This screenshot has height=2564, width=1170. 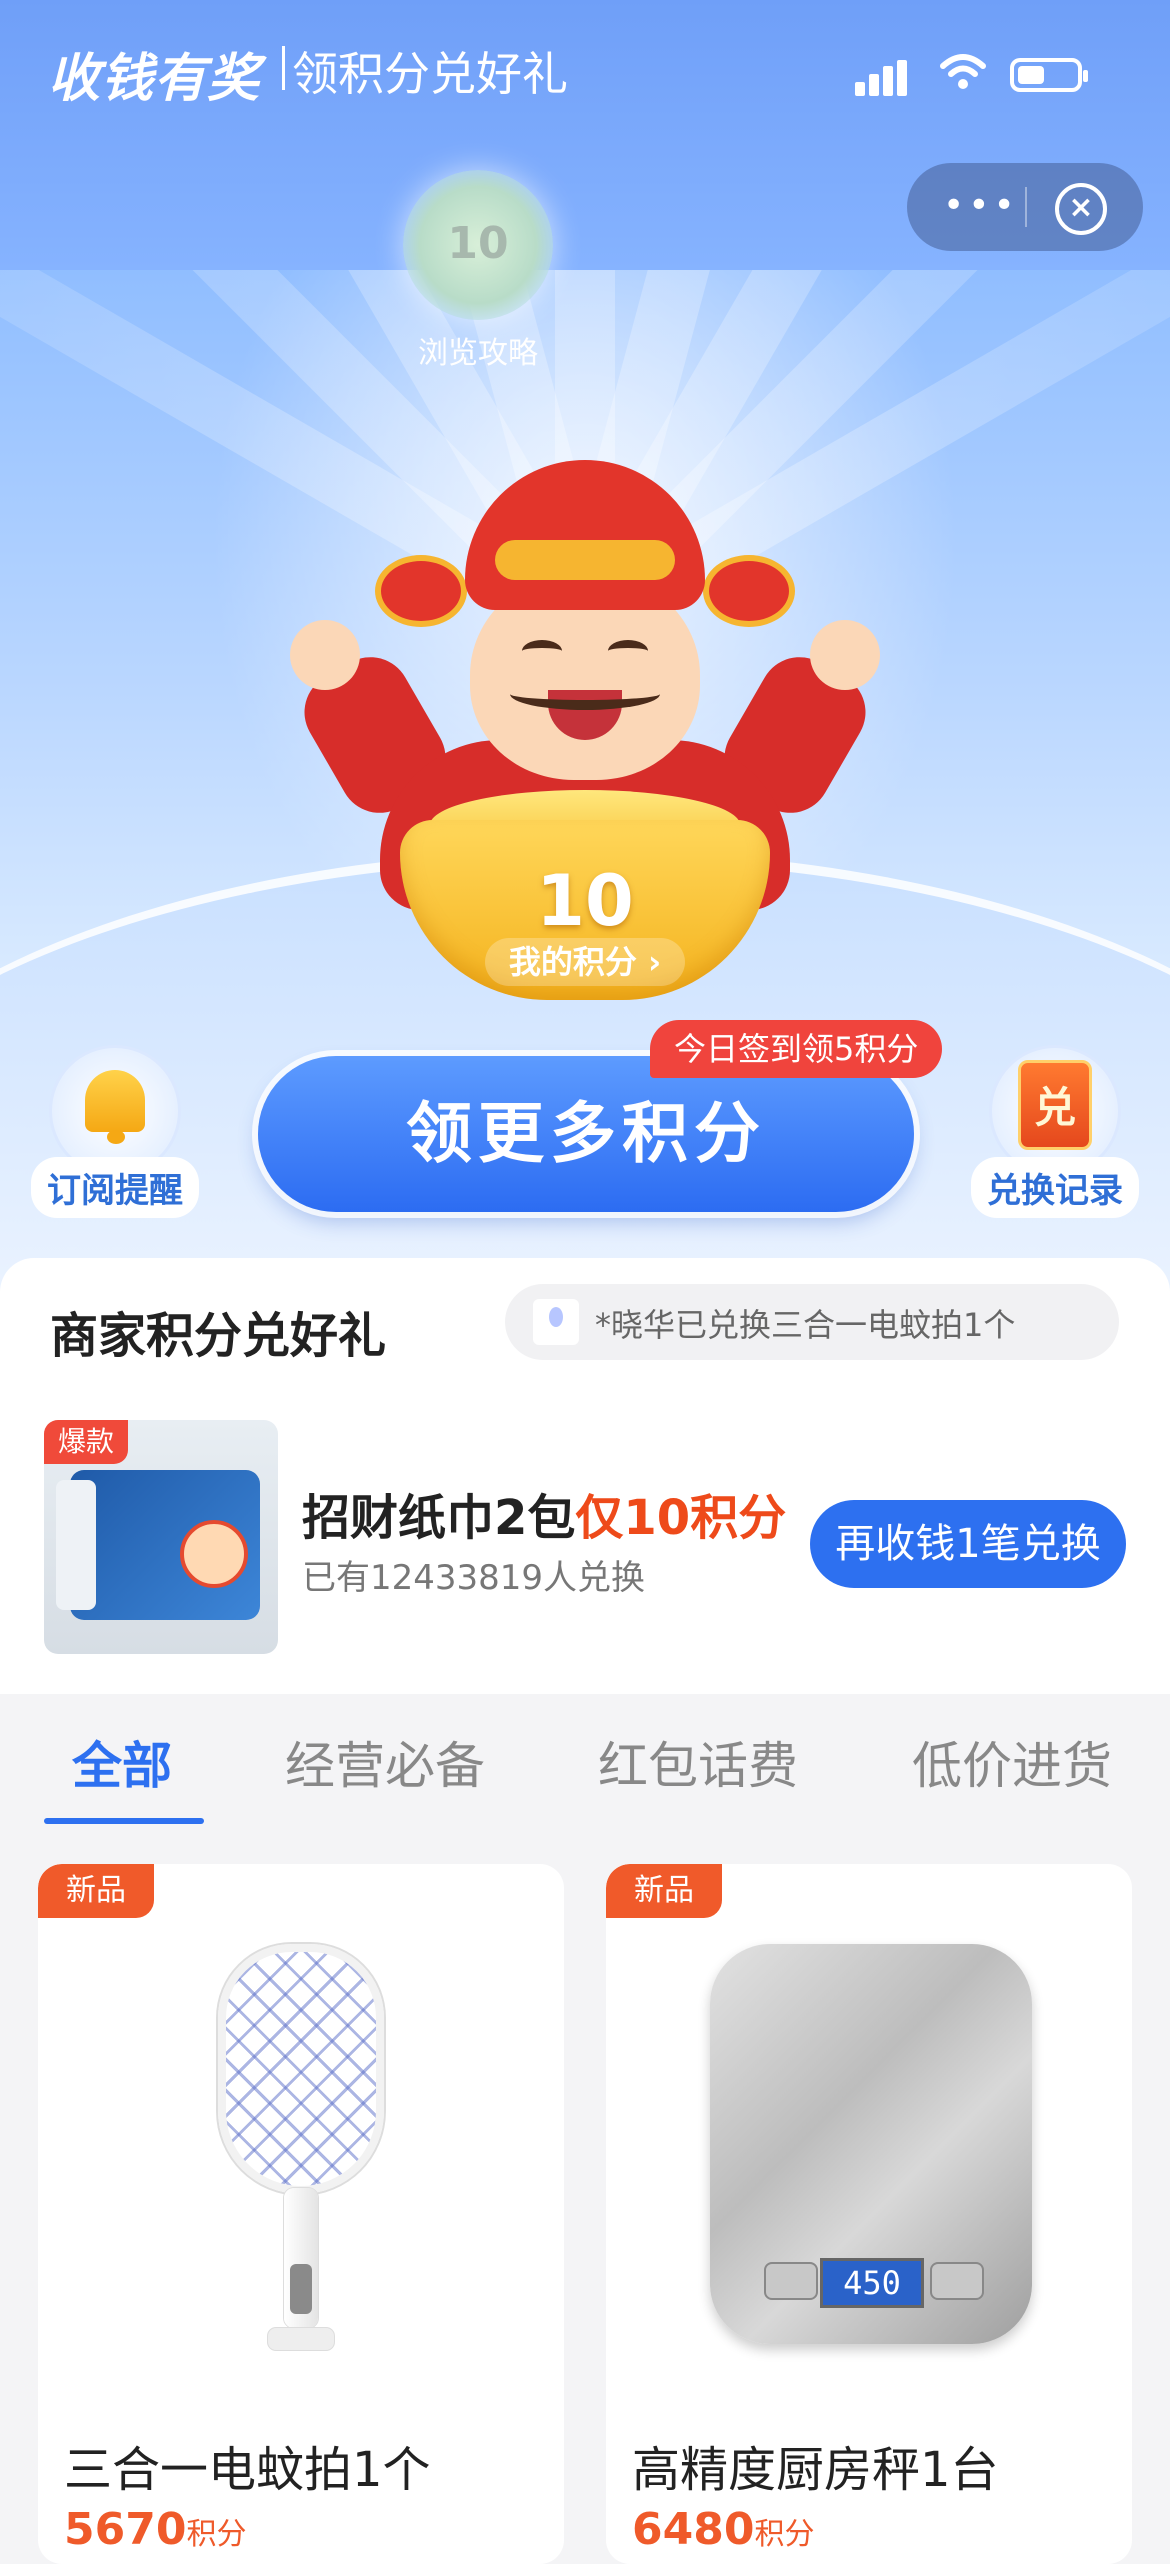 I want to click on category-tabs: 全部 经营必备 红包话费 低价进货, so click(x=585, y=1759).